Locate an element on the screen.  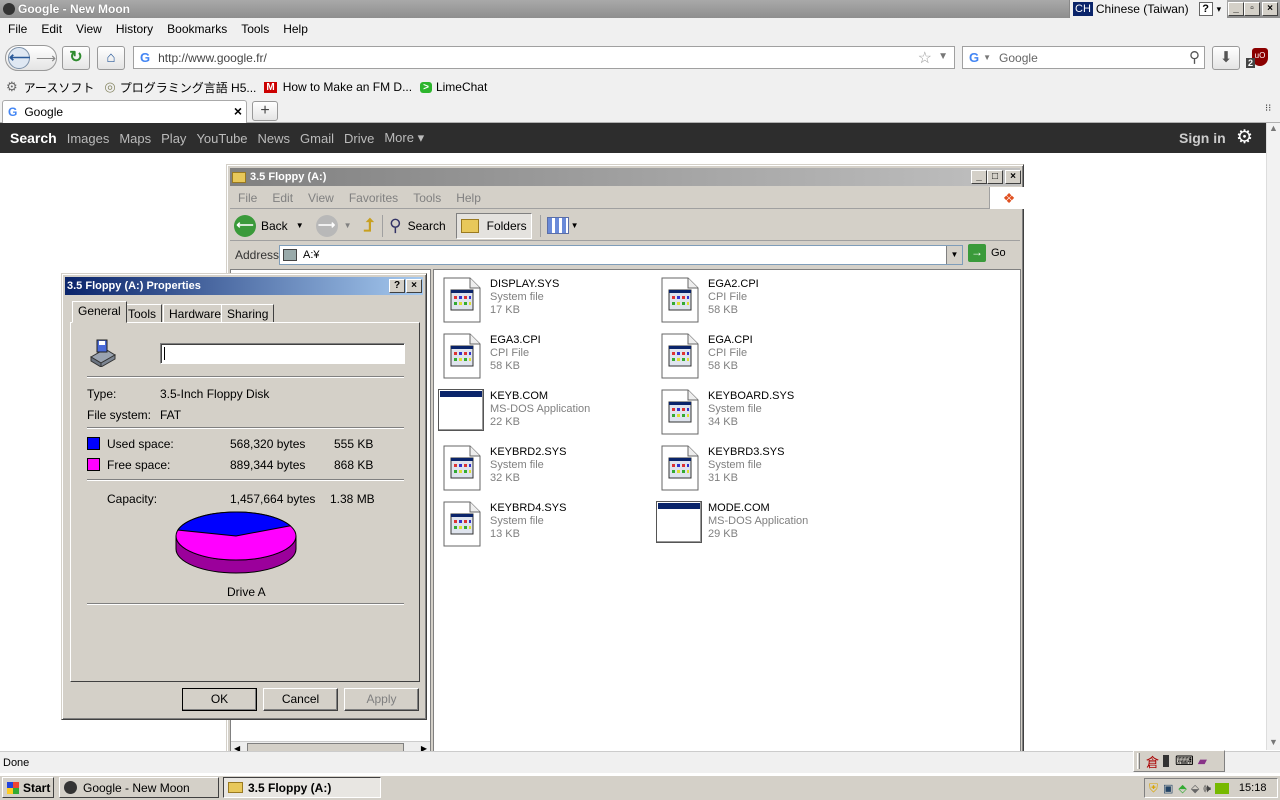
scroll-down-icon: ▼ is located at coordinates (1273, 742).